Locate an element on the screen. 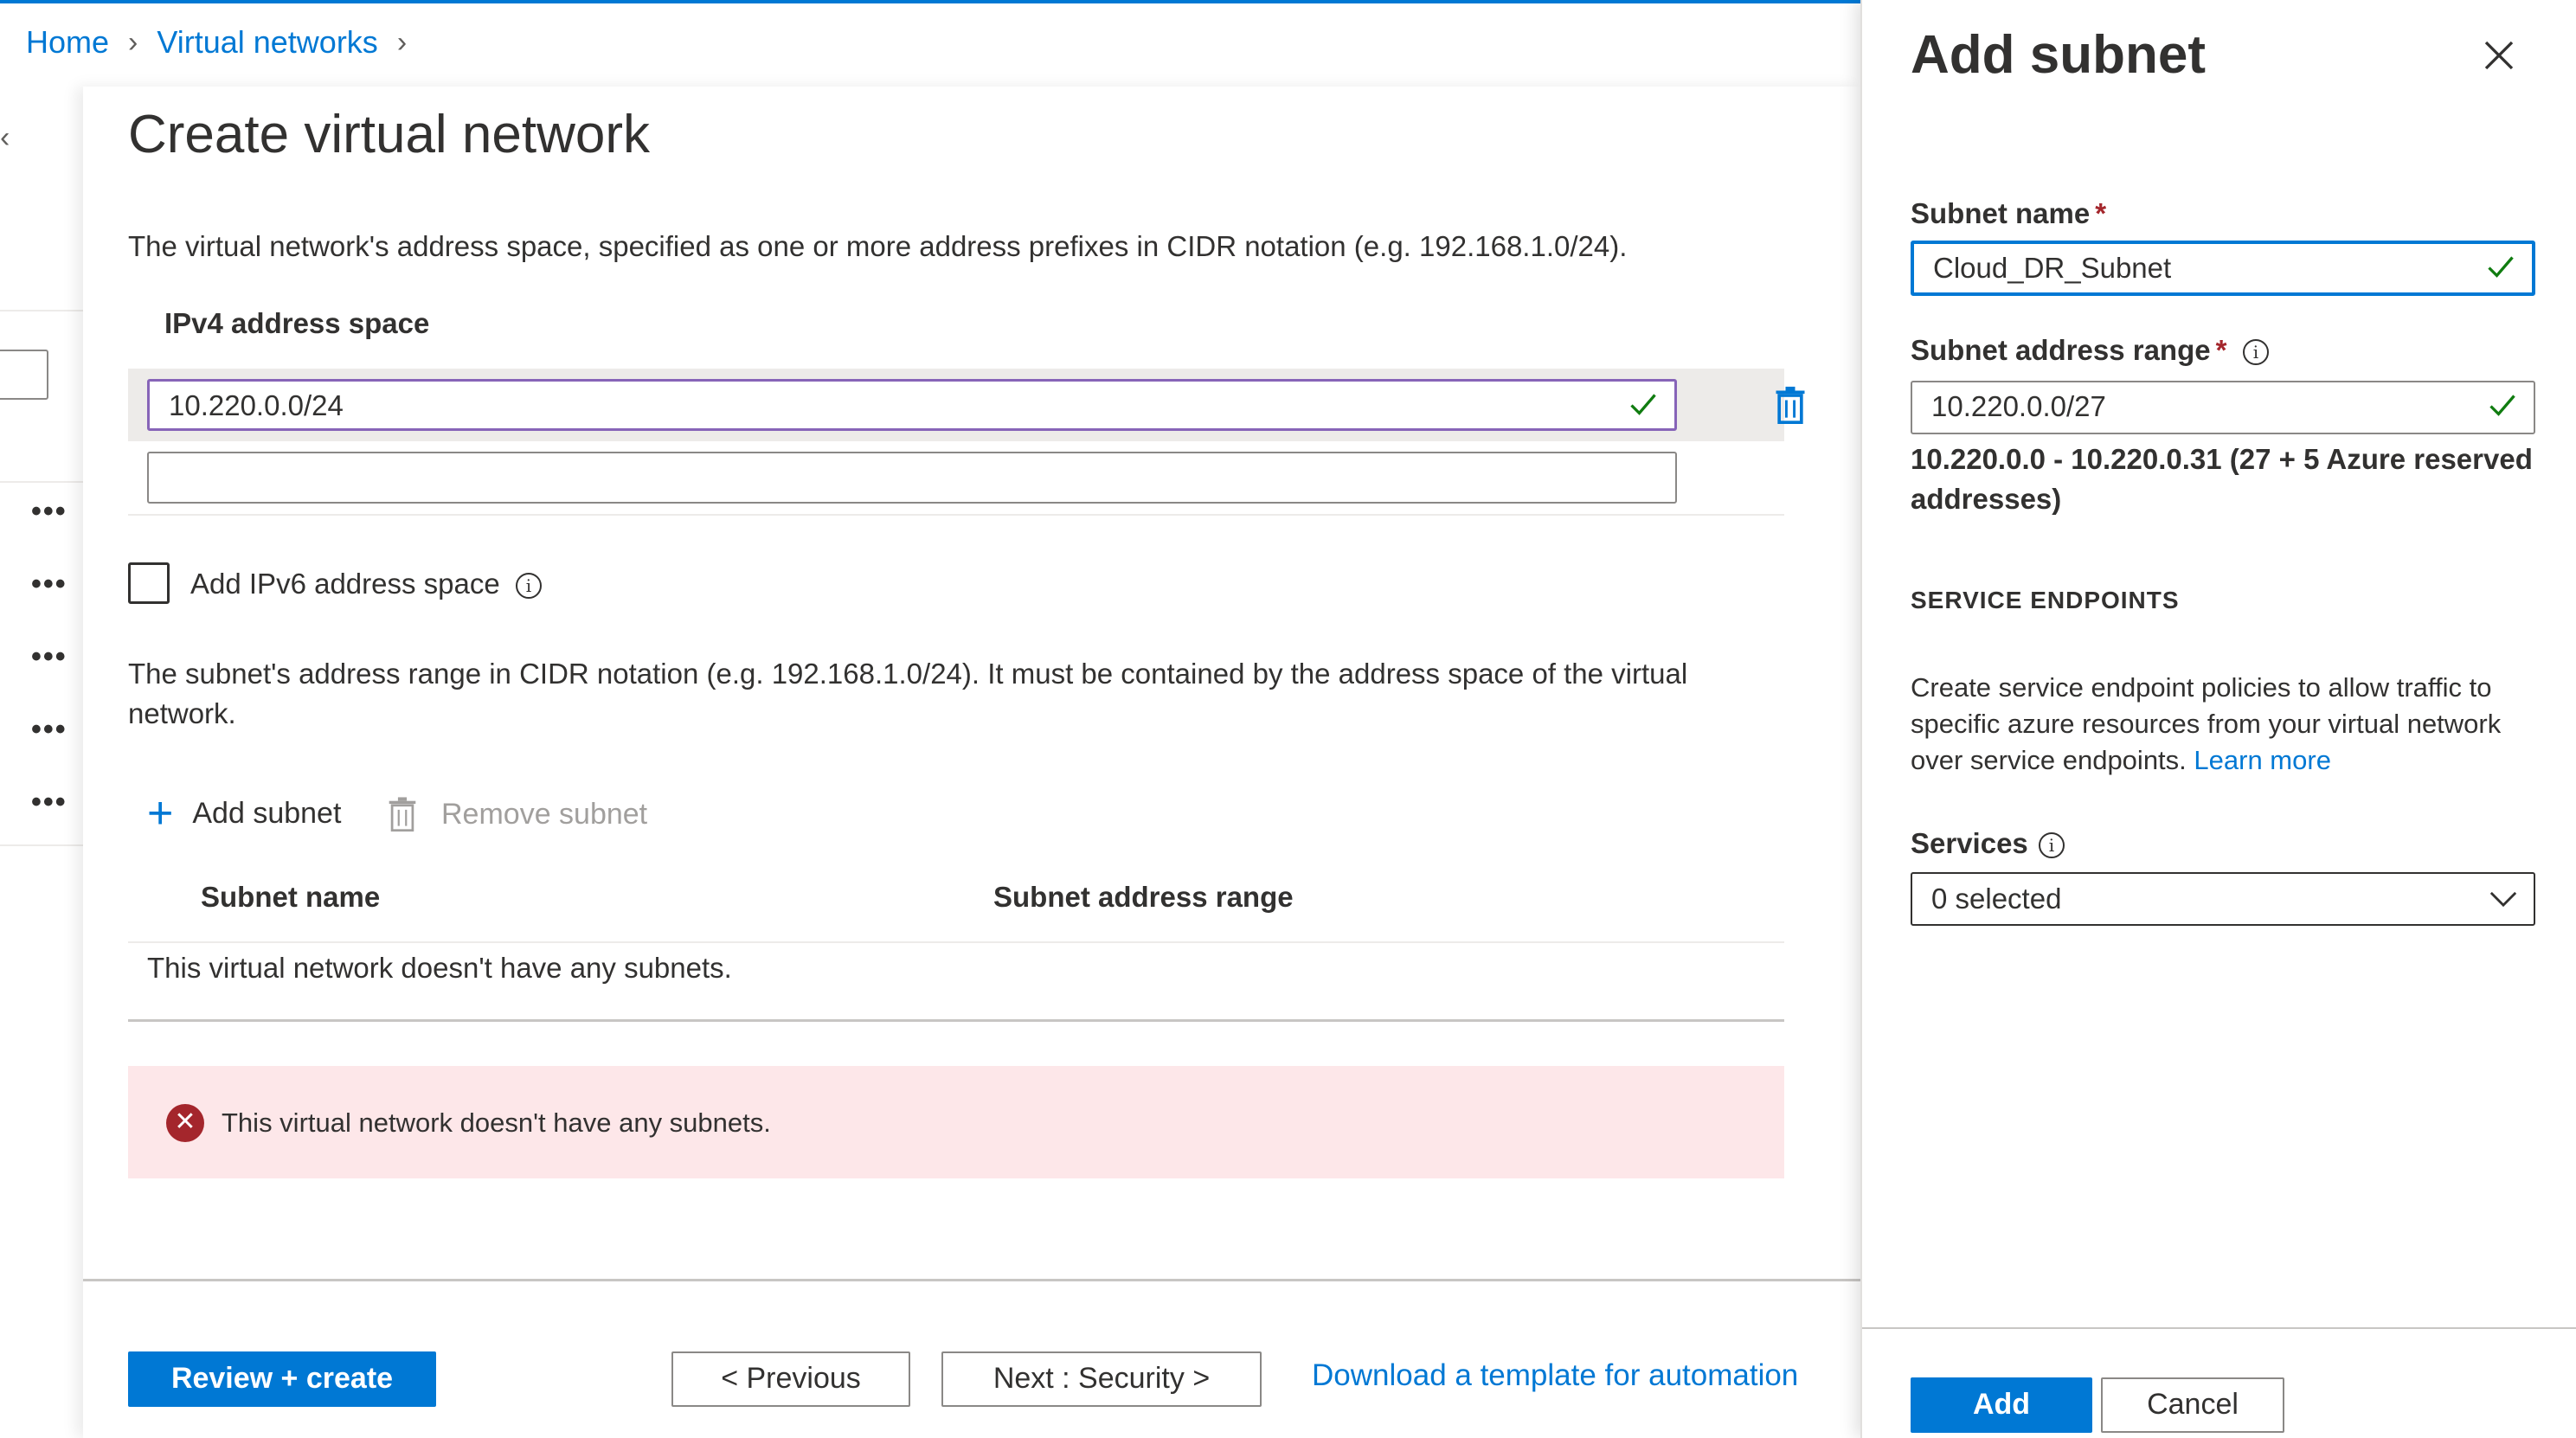 The image size is (2576, 1438). ipv4-address-input-empty is located at coordinates (912, 478).